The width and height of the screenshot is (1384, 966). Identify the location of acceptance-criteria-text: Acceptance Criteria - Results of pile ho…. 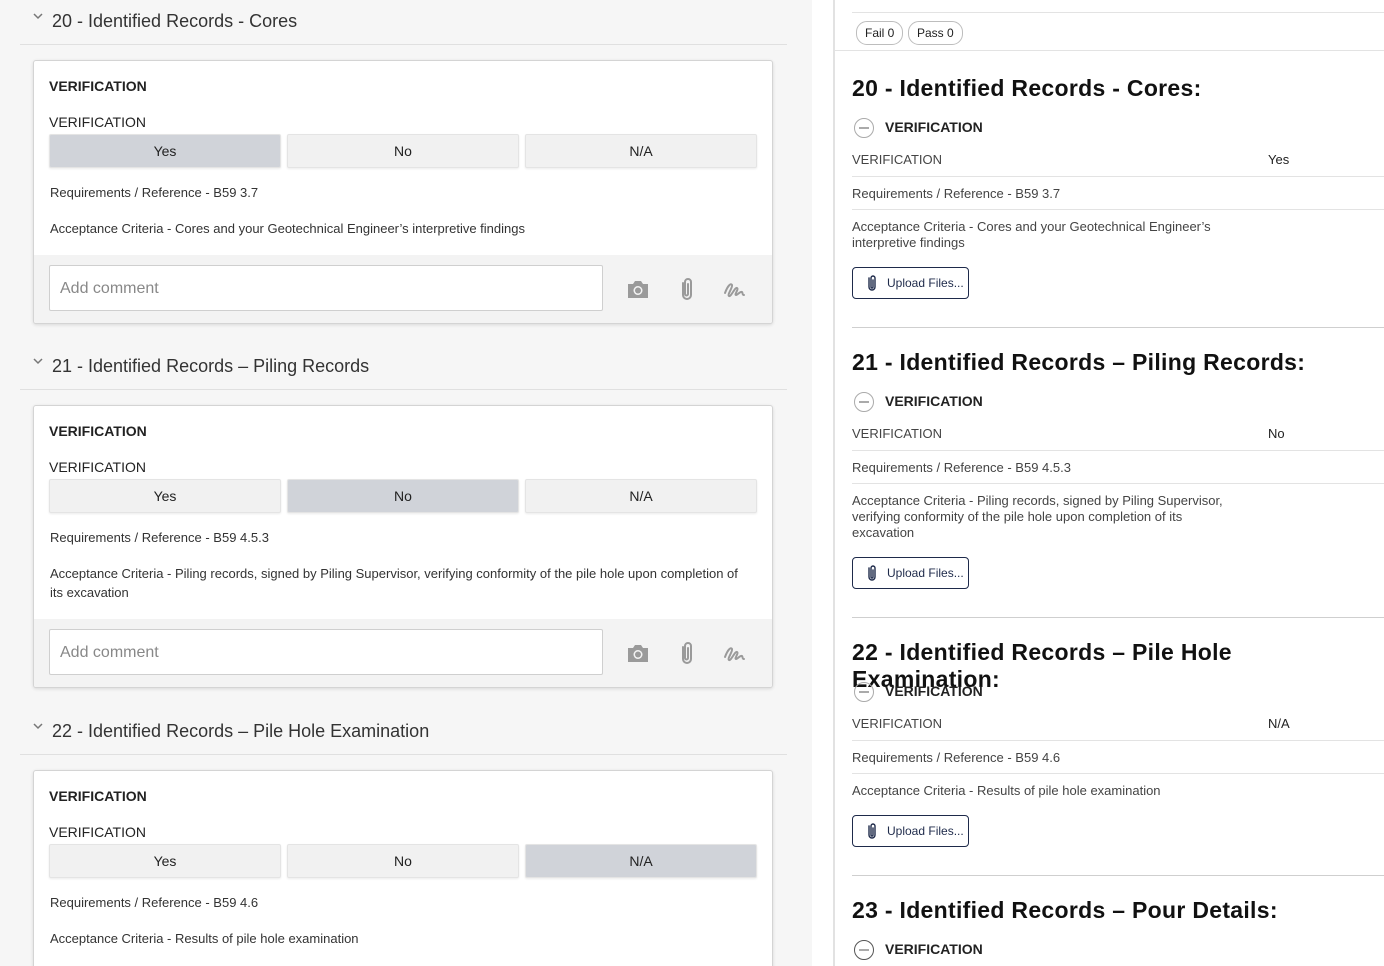
(204, 938).